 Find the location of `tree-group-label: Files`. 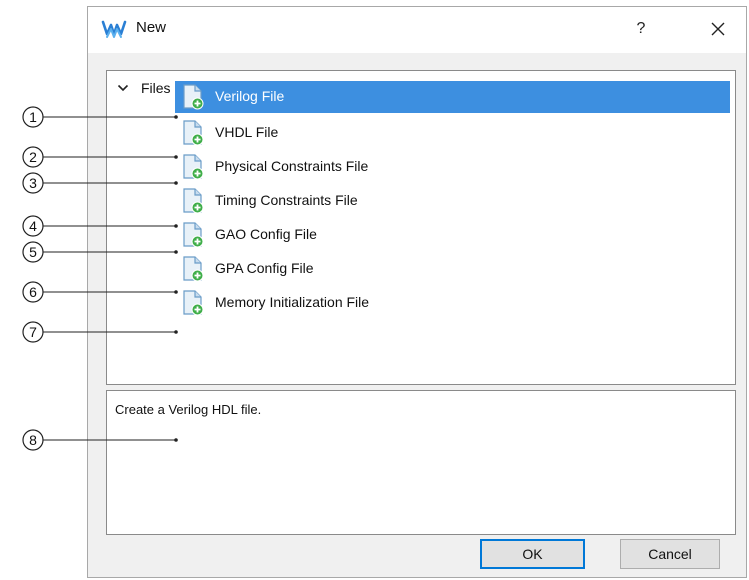

tree-group-label: Files is located at coordinates (156, 88).